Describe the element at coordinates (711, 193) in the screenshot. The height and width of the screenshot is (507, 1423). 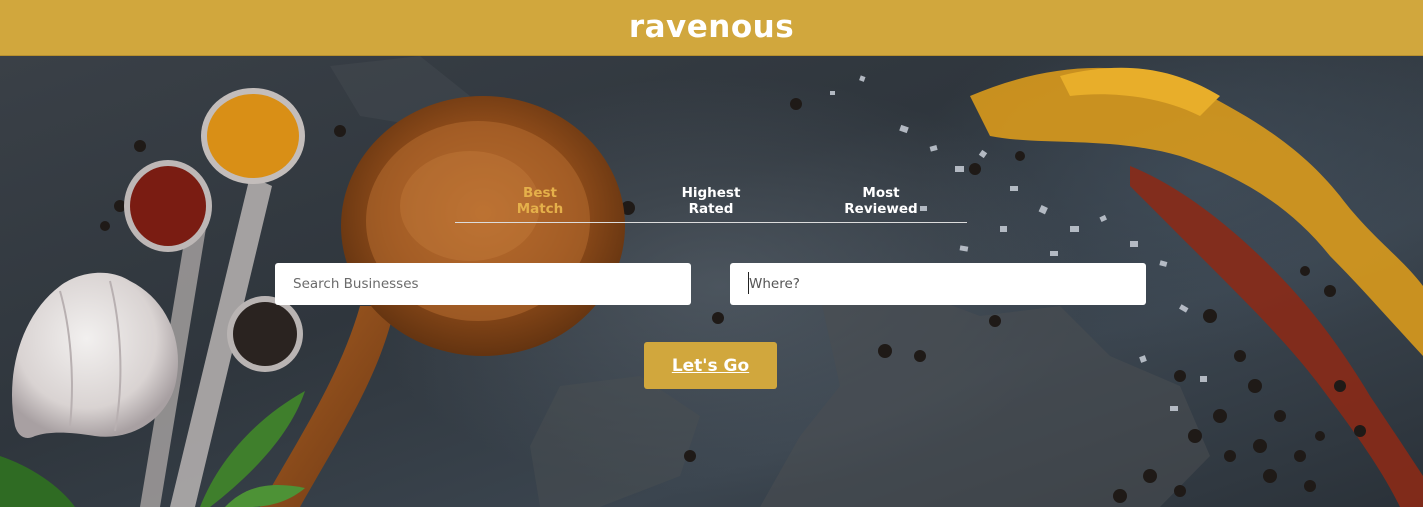
I see `sort-option-label-line1: Highest` at that location.